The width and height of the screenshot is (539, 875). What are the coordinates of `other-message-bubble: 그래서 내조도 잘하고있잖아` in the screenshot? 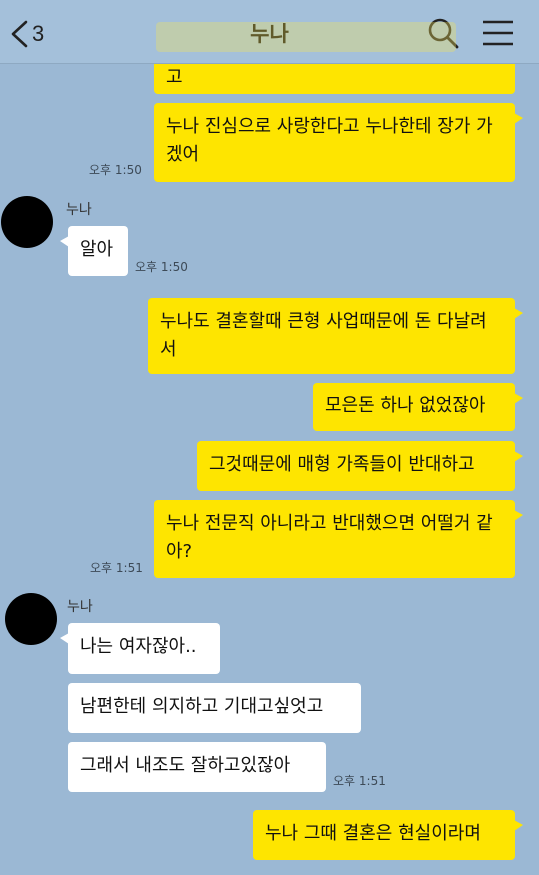 It's located at (197, 767).